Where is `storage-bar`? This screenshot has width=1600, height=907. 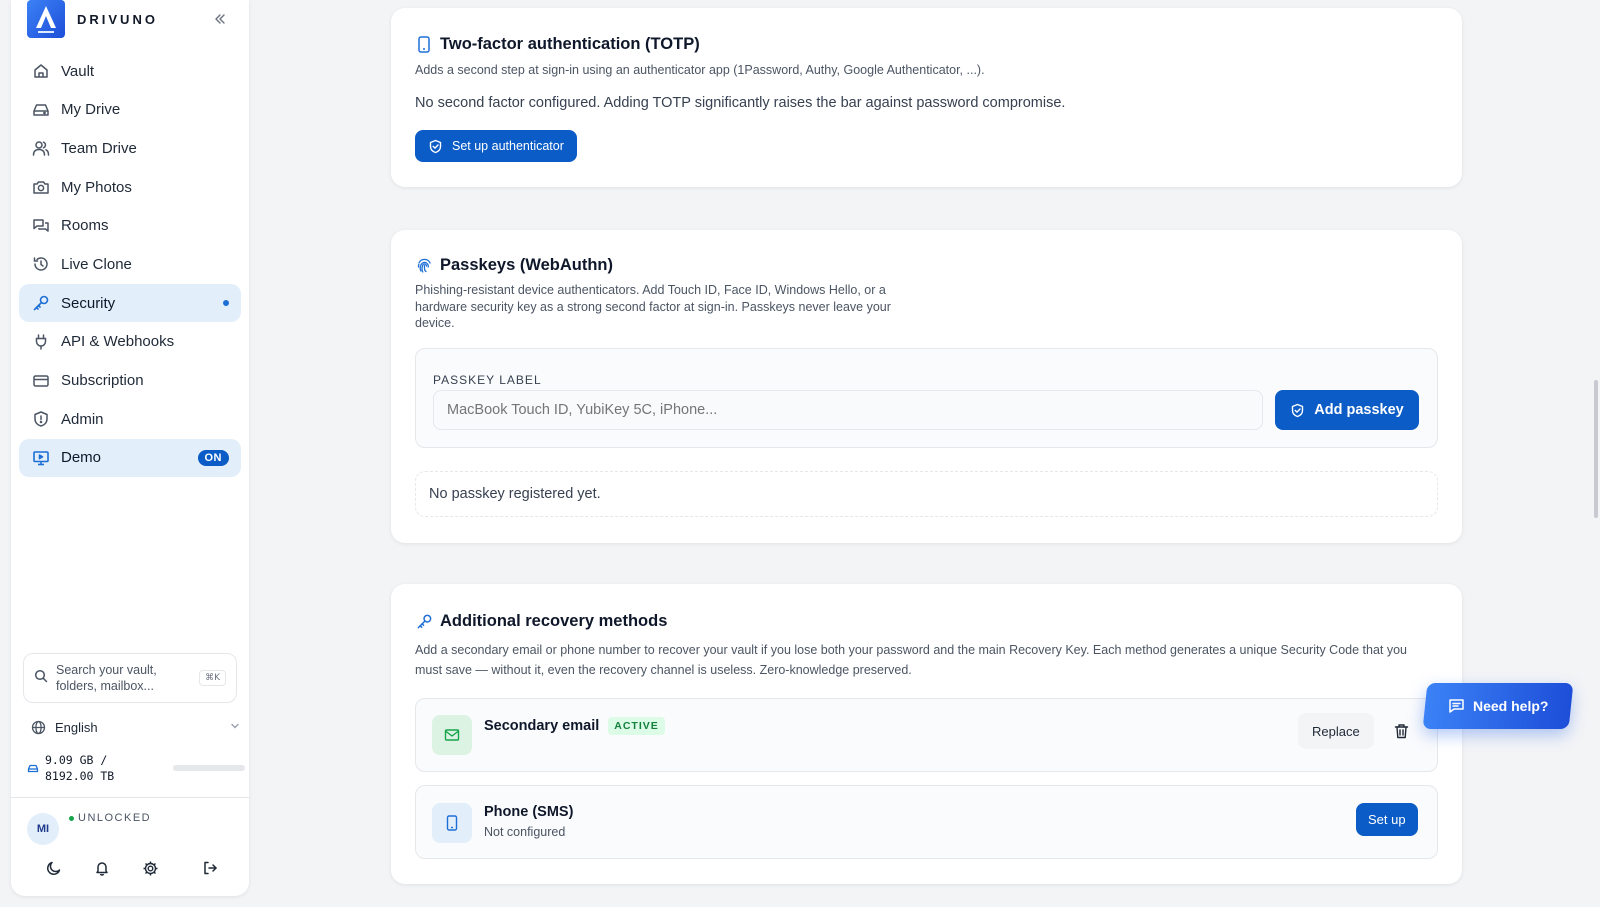 storage-bar is located at coordinates (209, 768).